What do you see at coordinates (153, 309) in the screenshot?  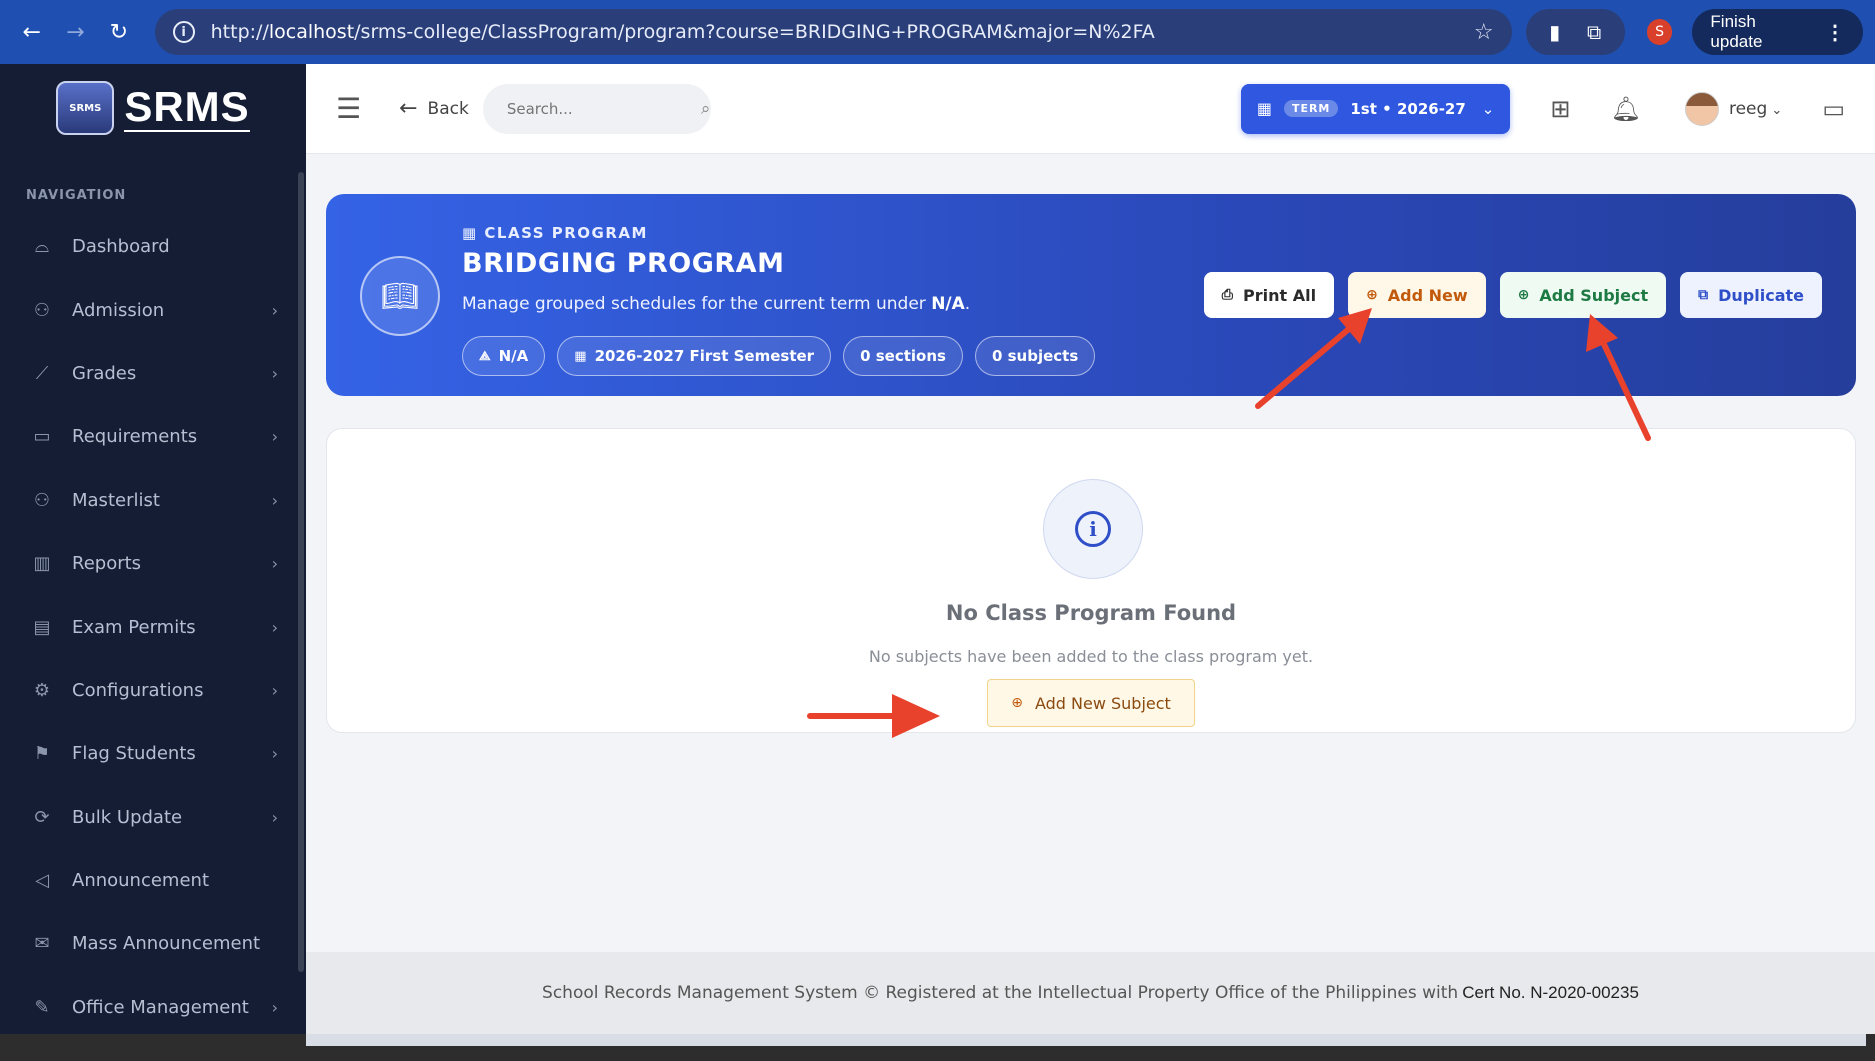 I see `sidebar-item-admission: ⚇ Admission ›` at bounding box center [153, 309].